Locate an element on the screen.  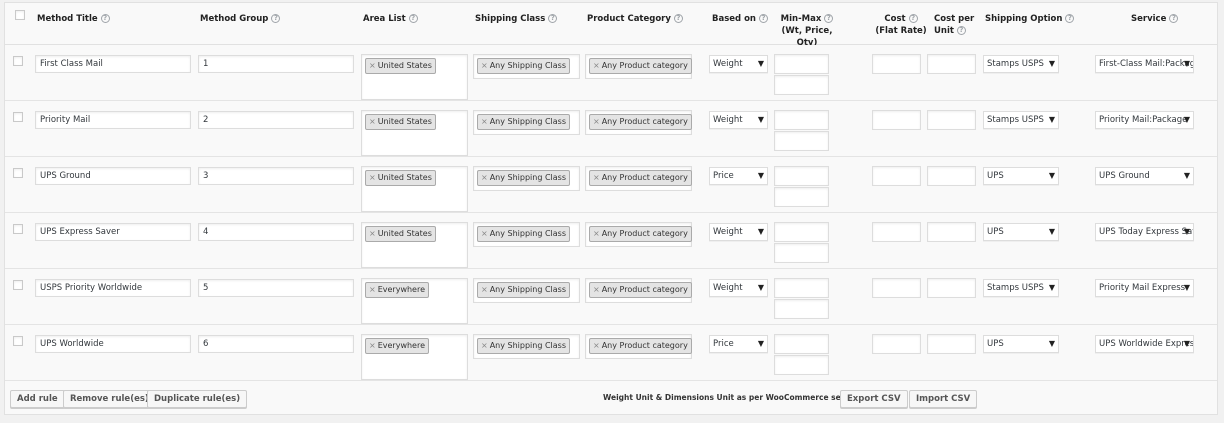
shipping-option-select: Stamps USPS ▼ is located at coordinates (1021, 64).